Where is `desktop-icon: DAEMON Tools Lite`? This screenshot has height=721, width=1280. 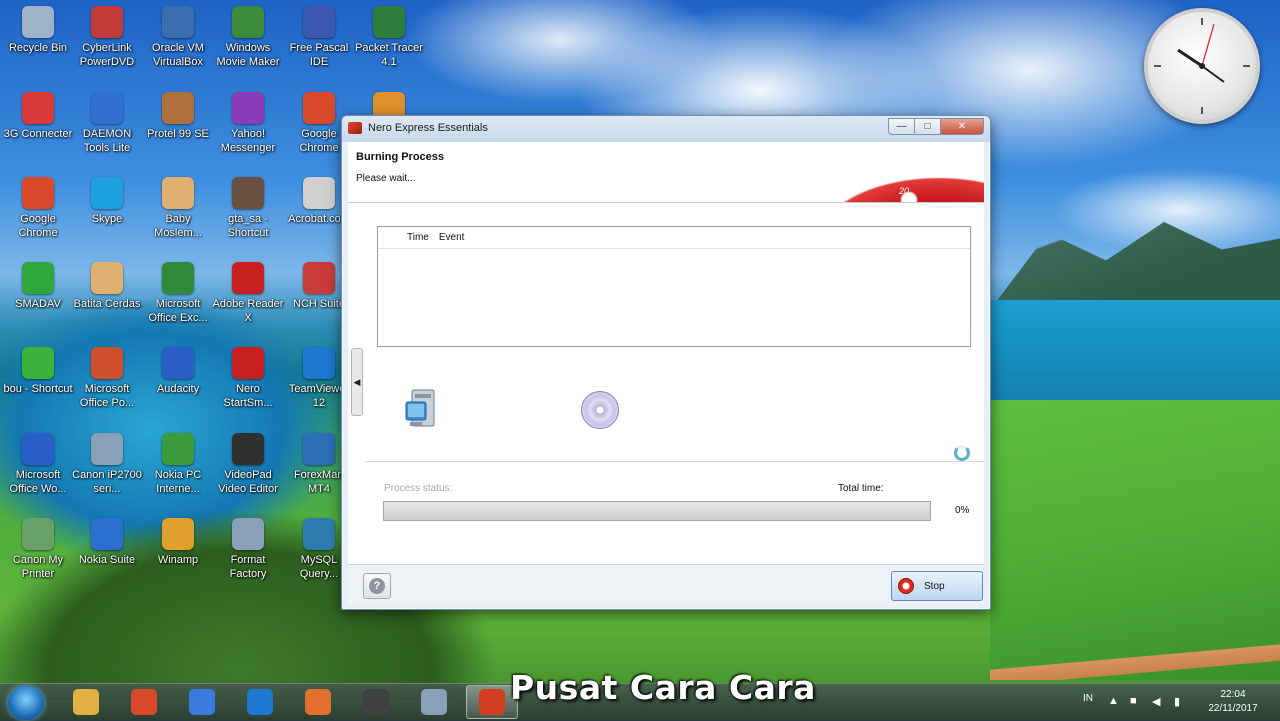 desktop-icon: DAEMON Tools Lite is located at coordinates (107, 123).